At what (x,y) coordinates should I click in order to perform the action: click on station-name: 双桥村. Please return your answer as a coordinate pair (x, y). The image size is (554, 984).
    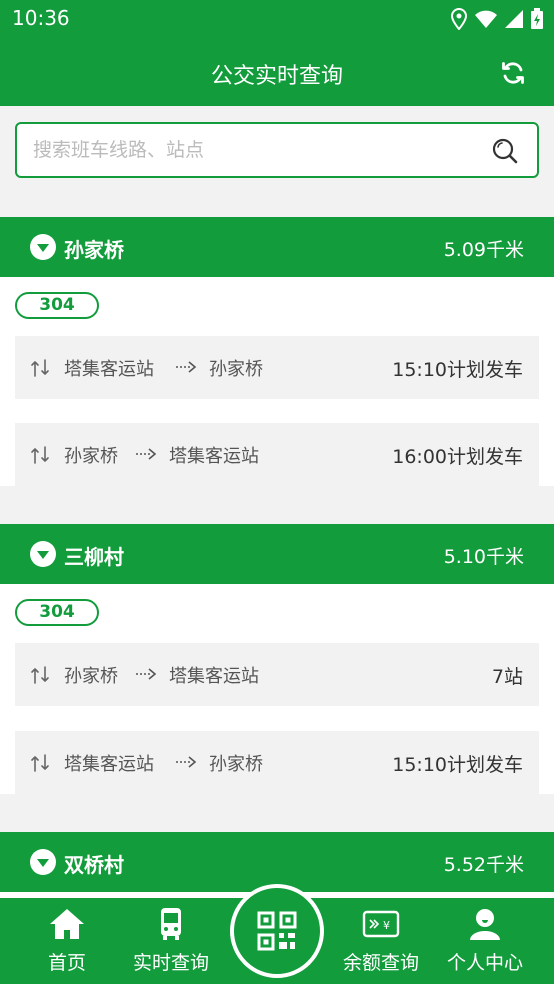
    Looking at the image, I should click on (94, 865).